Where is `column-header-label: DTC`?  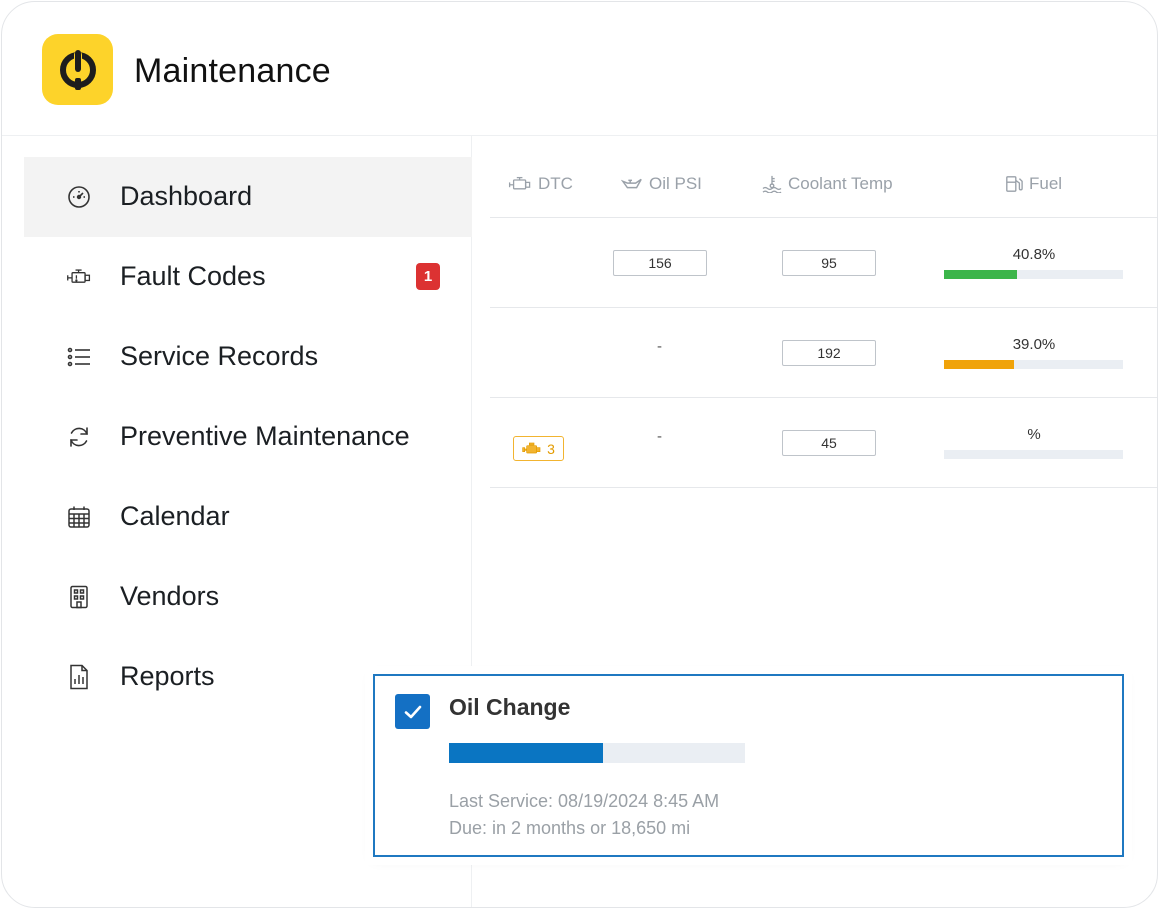 column-header-label: DTC is located at coordinates (555, 183).